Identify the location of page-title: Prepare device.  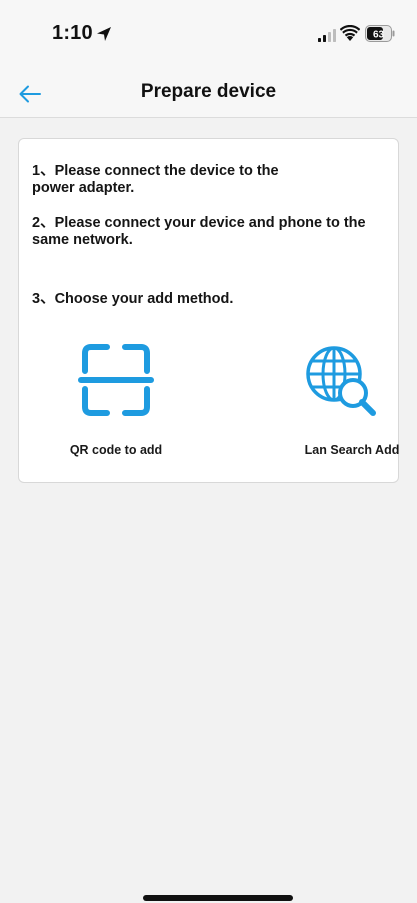
(208, 91).